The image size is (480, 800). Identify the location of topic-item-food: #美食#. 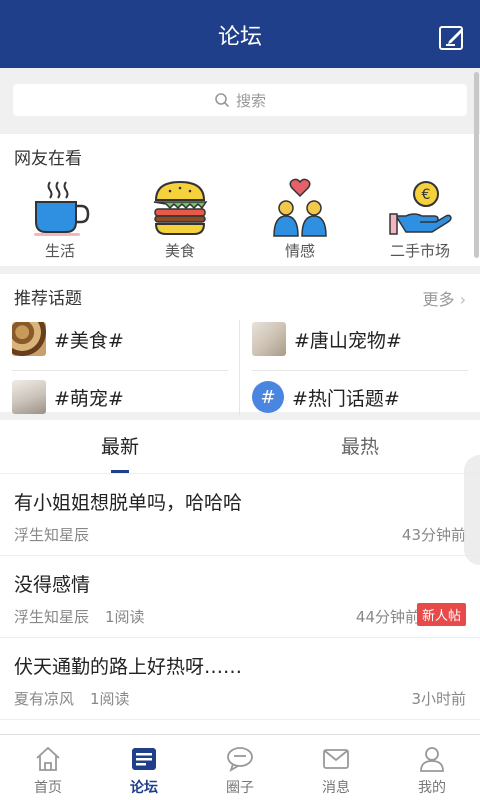
(122, 339).